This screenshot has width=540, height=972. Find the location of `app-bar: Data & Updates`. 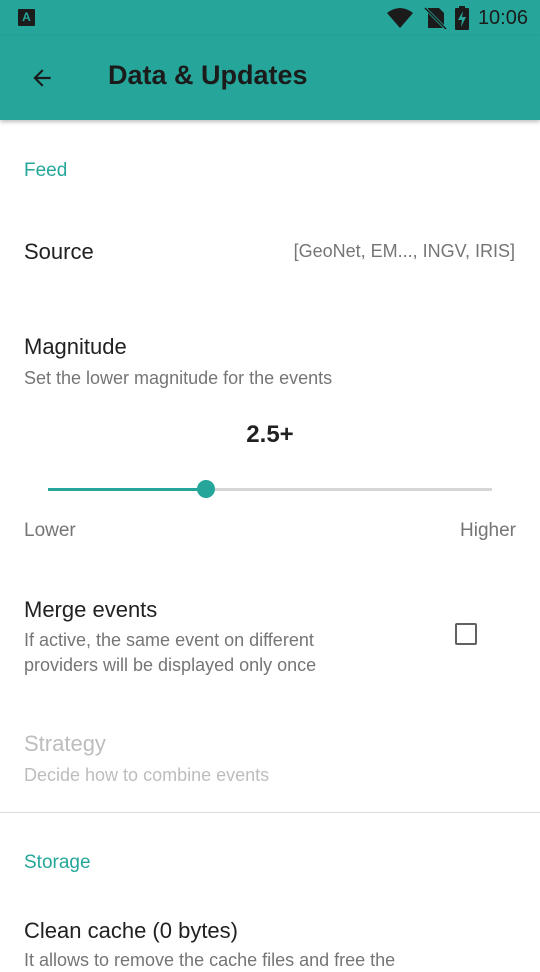

app-bar: Data & Updates is located at coordinates (270, 78).